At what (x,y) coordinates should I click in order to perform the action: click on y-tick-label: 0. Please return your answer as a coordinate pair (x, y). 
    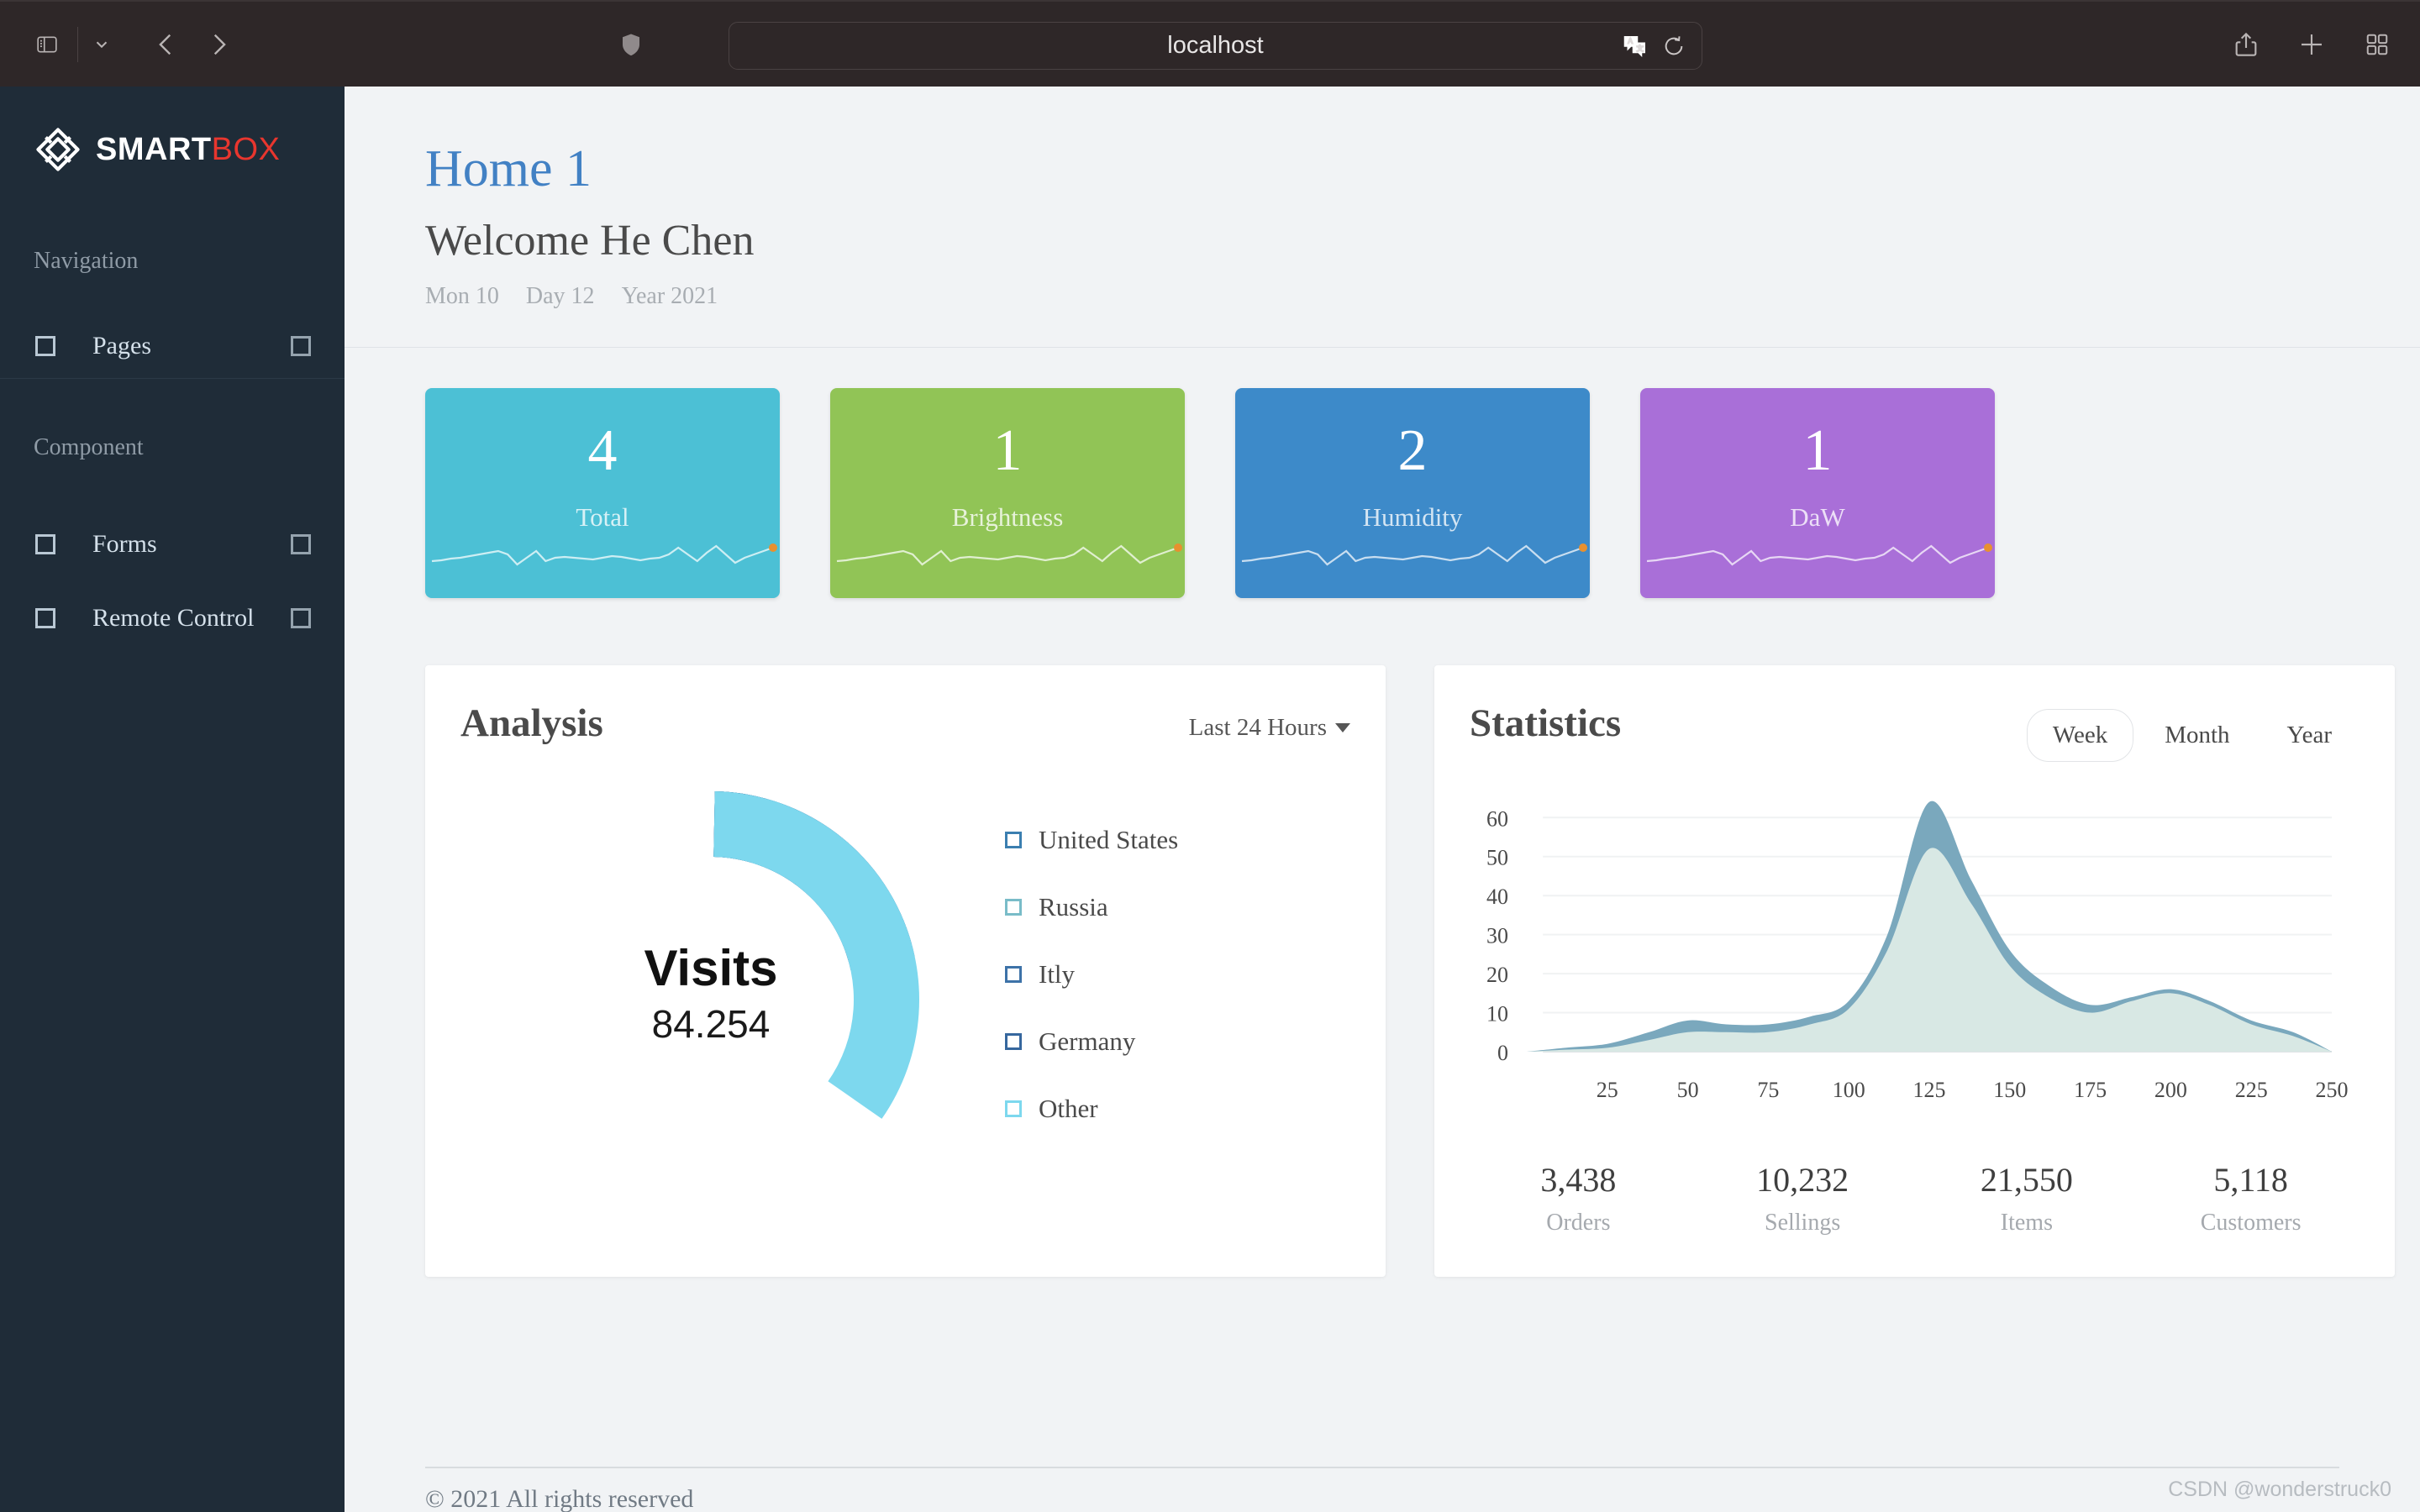
    Looking at the image, I should click on (1502, 1053).